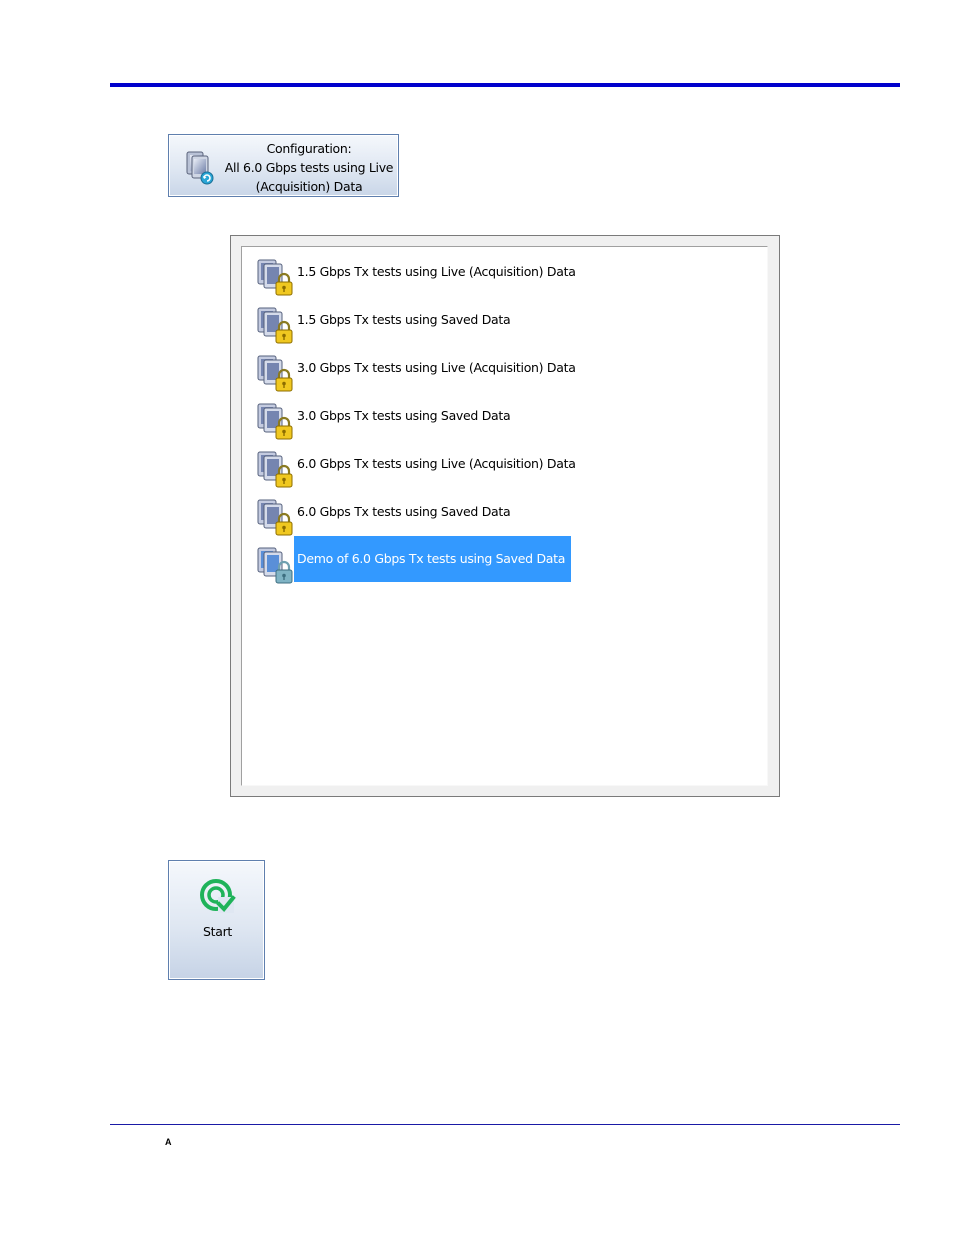 This screenshot has height=1235, width=954. What do you see at coordinates (216, 920) in the screenshot?
I see `start-button: Start` at bounding box center [216, 920].